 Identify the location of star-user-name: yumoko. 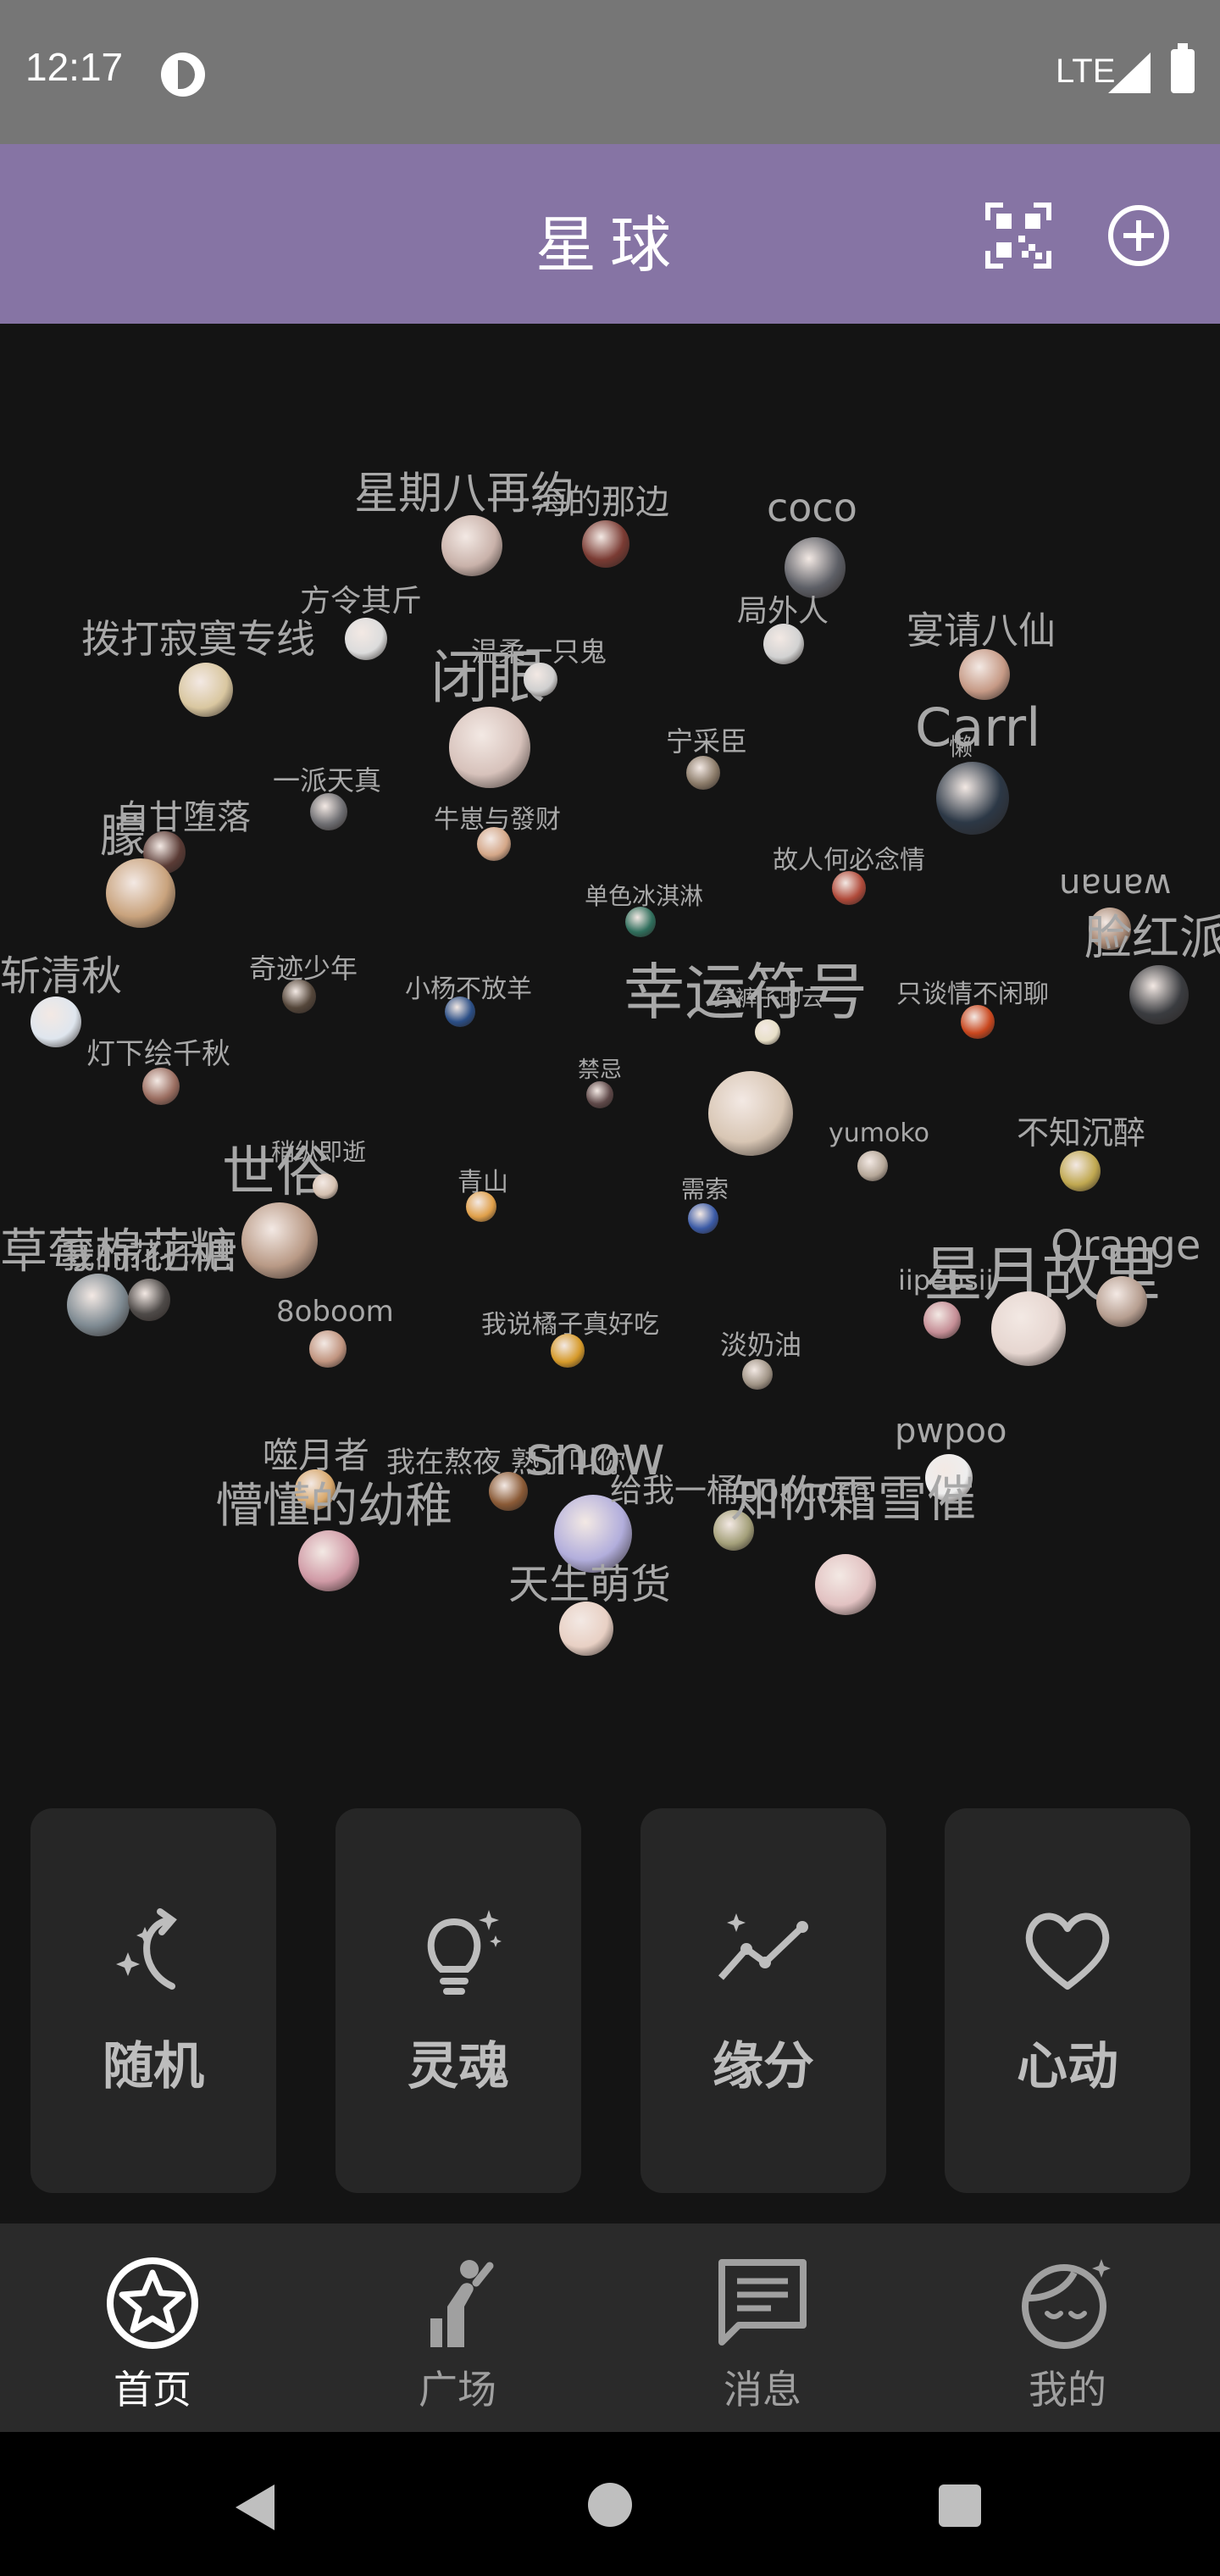
(879, 1133).